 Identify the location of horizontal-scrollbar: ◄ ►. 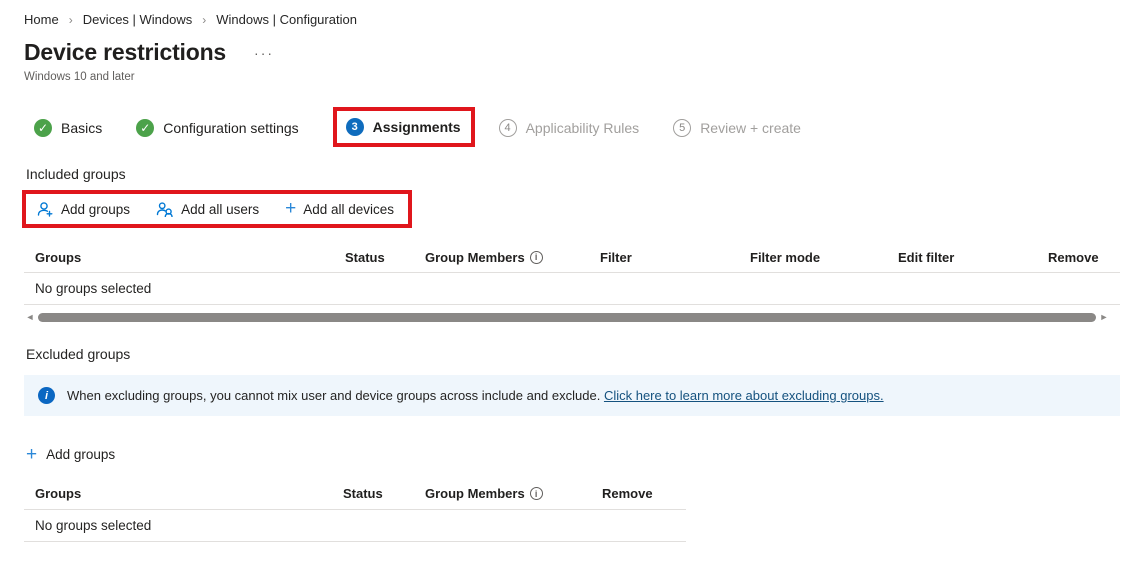
(558, 317).